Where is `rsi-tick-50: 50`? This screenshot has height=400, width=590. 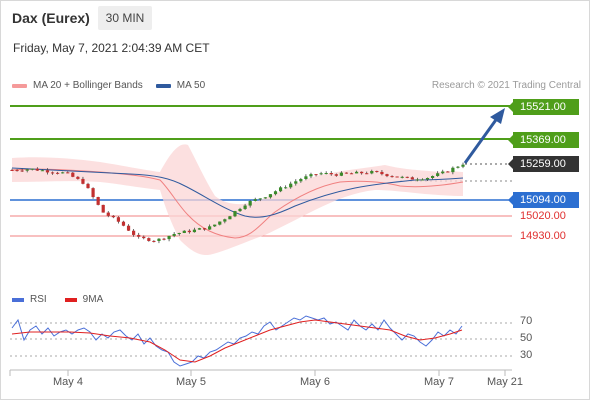 rsi-tick-50: 50 is located at coordinates (526, 338).